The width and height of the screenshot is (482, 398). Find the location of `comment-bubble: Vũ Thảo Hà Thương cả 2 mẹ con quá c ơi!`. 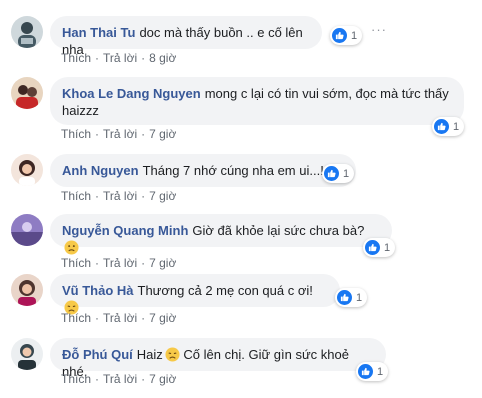

comment-bubble: Vũ Thảo Hà Thương cả 2 mẹ con quá c ơi! is located at coordinates (195, 294).